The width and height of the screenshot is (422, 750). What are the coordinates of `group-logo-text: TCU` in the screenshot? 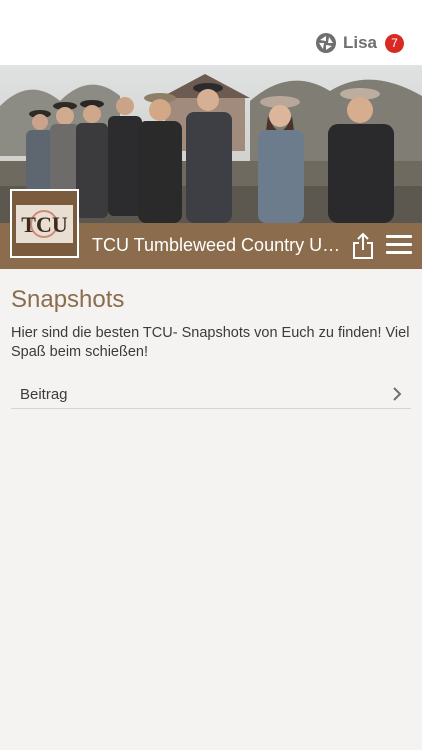 It's located at (44, 224).